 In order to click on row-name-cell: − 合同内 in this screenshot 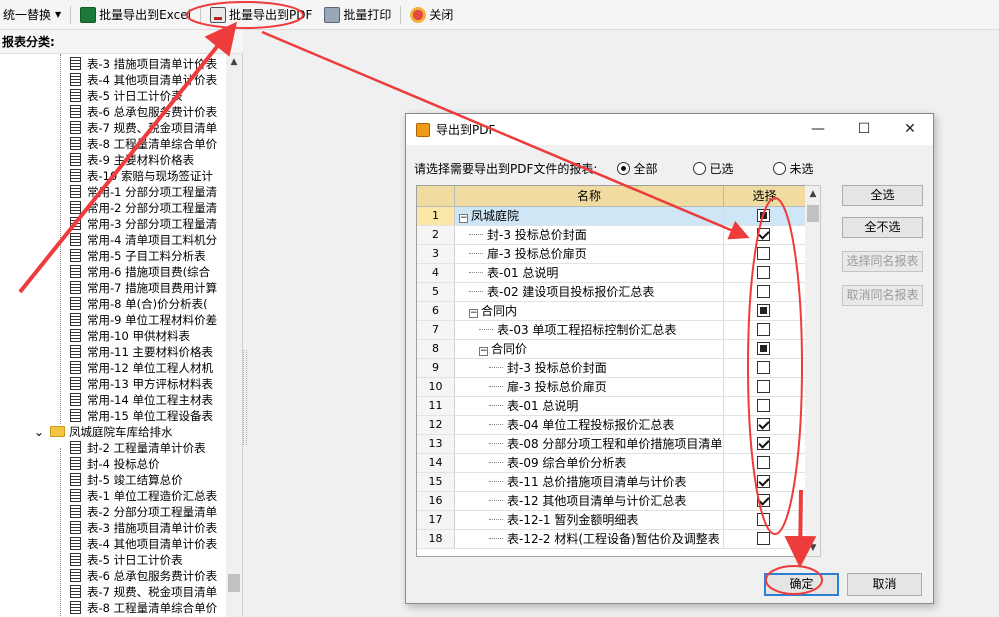, I will do `click(589, 311)`.